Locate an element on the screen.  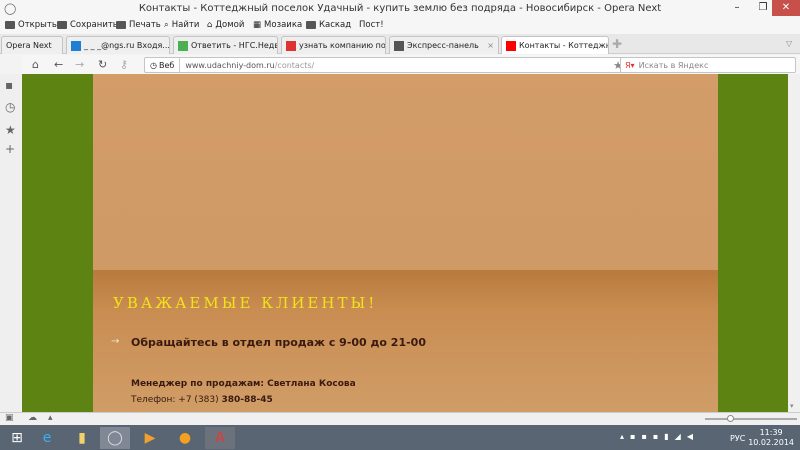
mail-icon is located at coordinates (76, 45).